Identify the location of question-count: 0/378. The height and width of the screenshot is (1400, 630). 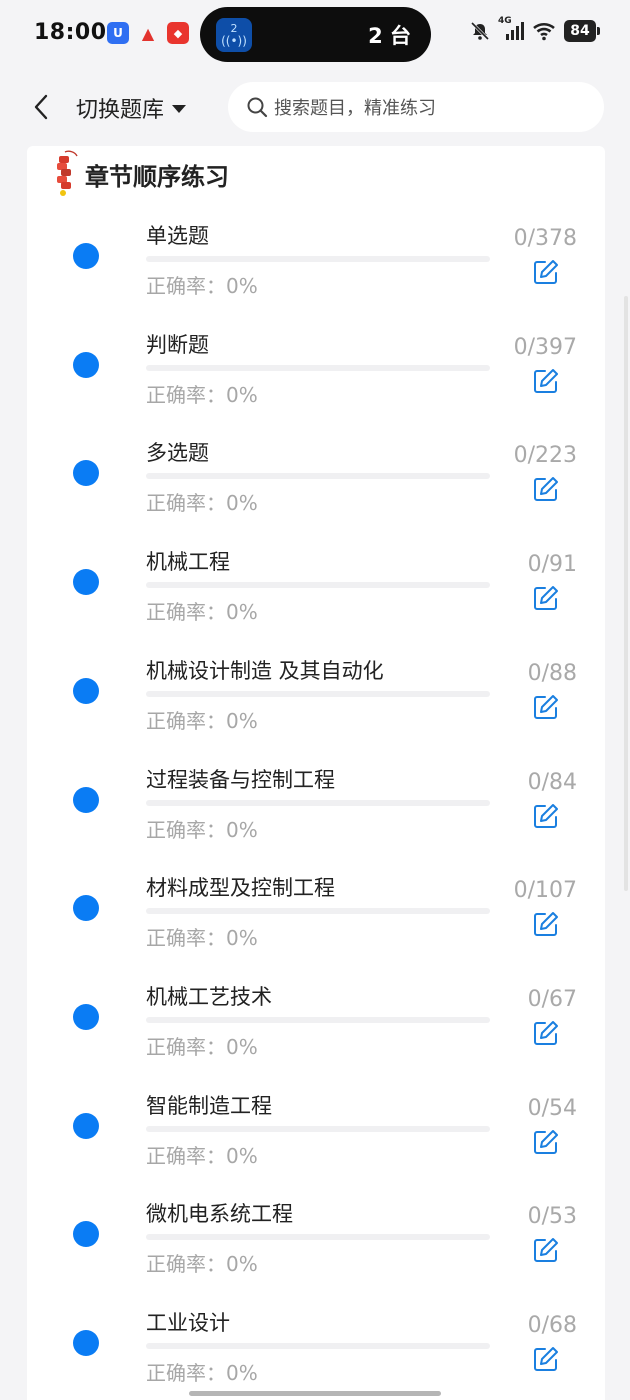
(545, 238).